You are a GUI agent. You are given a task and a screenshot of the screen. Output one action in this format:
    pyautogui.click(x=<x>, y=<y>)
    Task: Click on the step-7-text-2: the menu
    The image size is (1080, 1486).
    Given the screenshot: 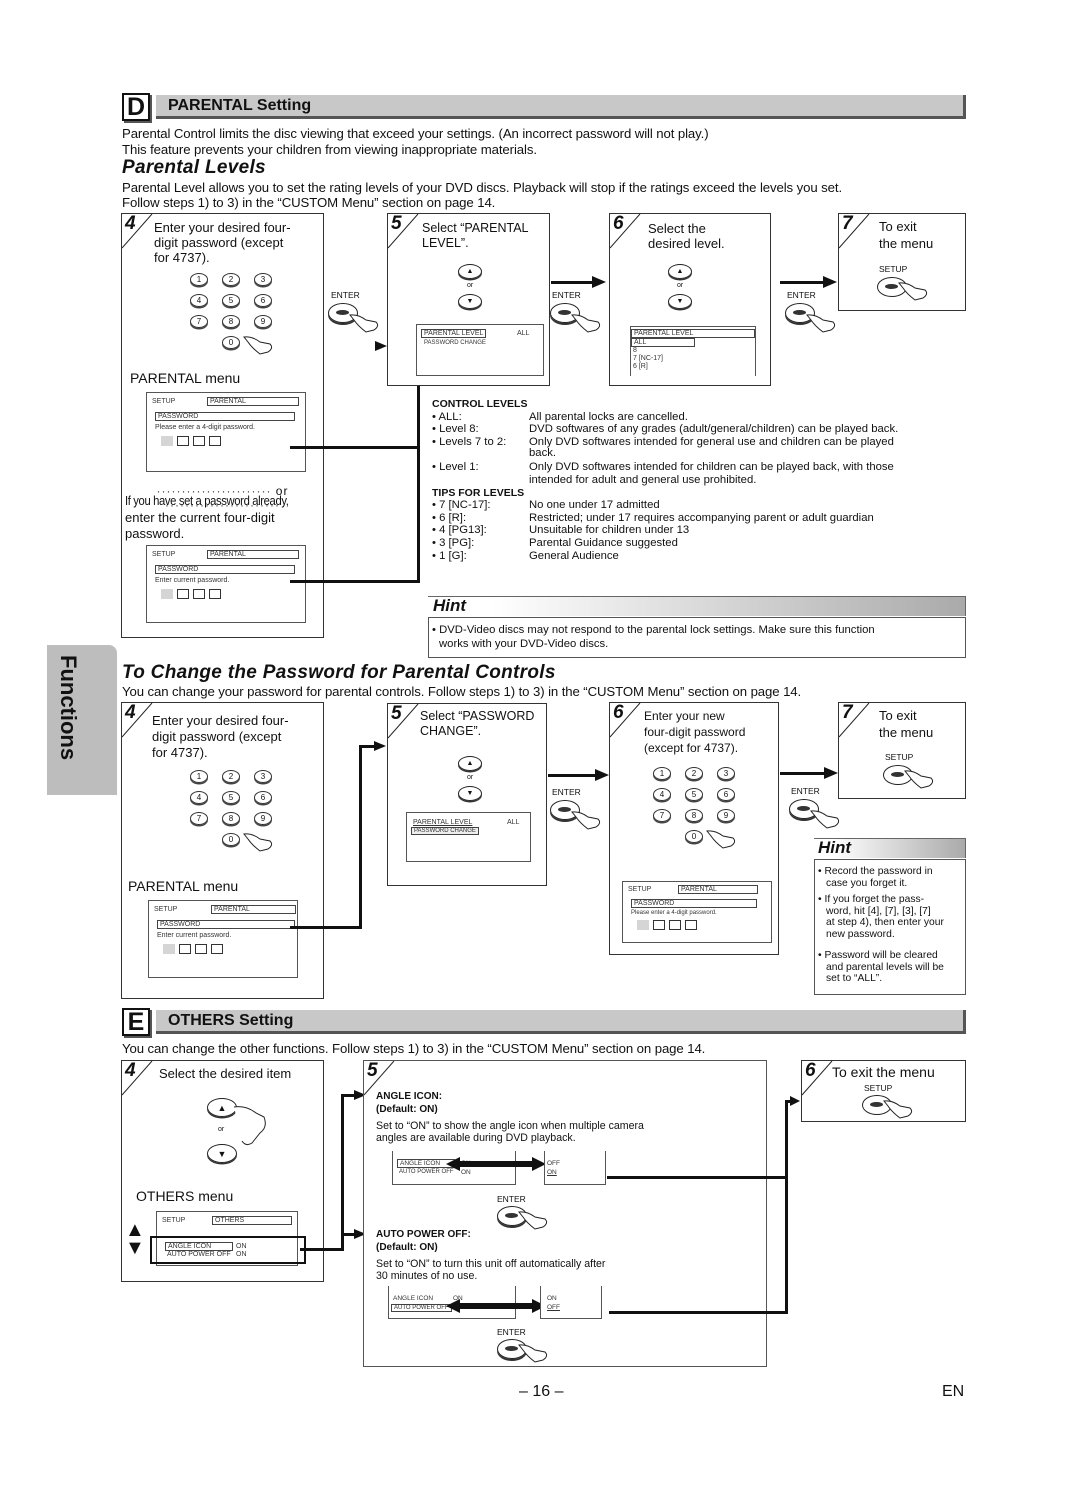 What is the action you would take?
    pyautogui.click(x=906, y=243)
    